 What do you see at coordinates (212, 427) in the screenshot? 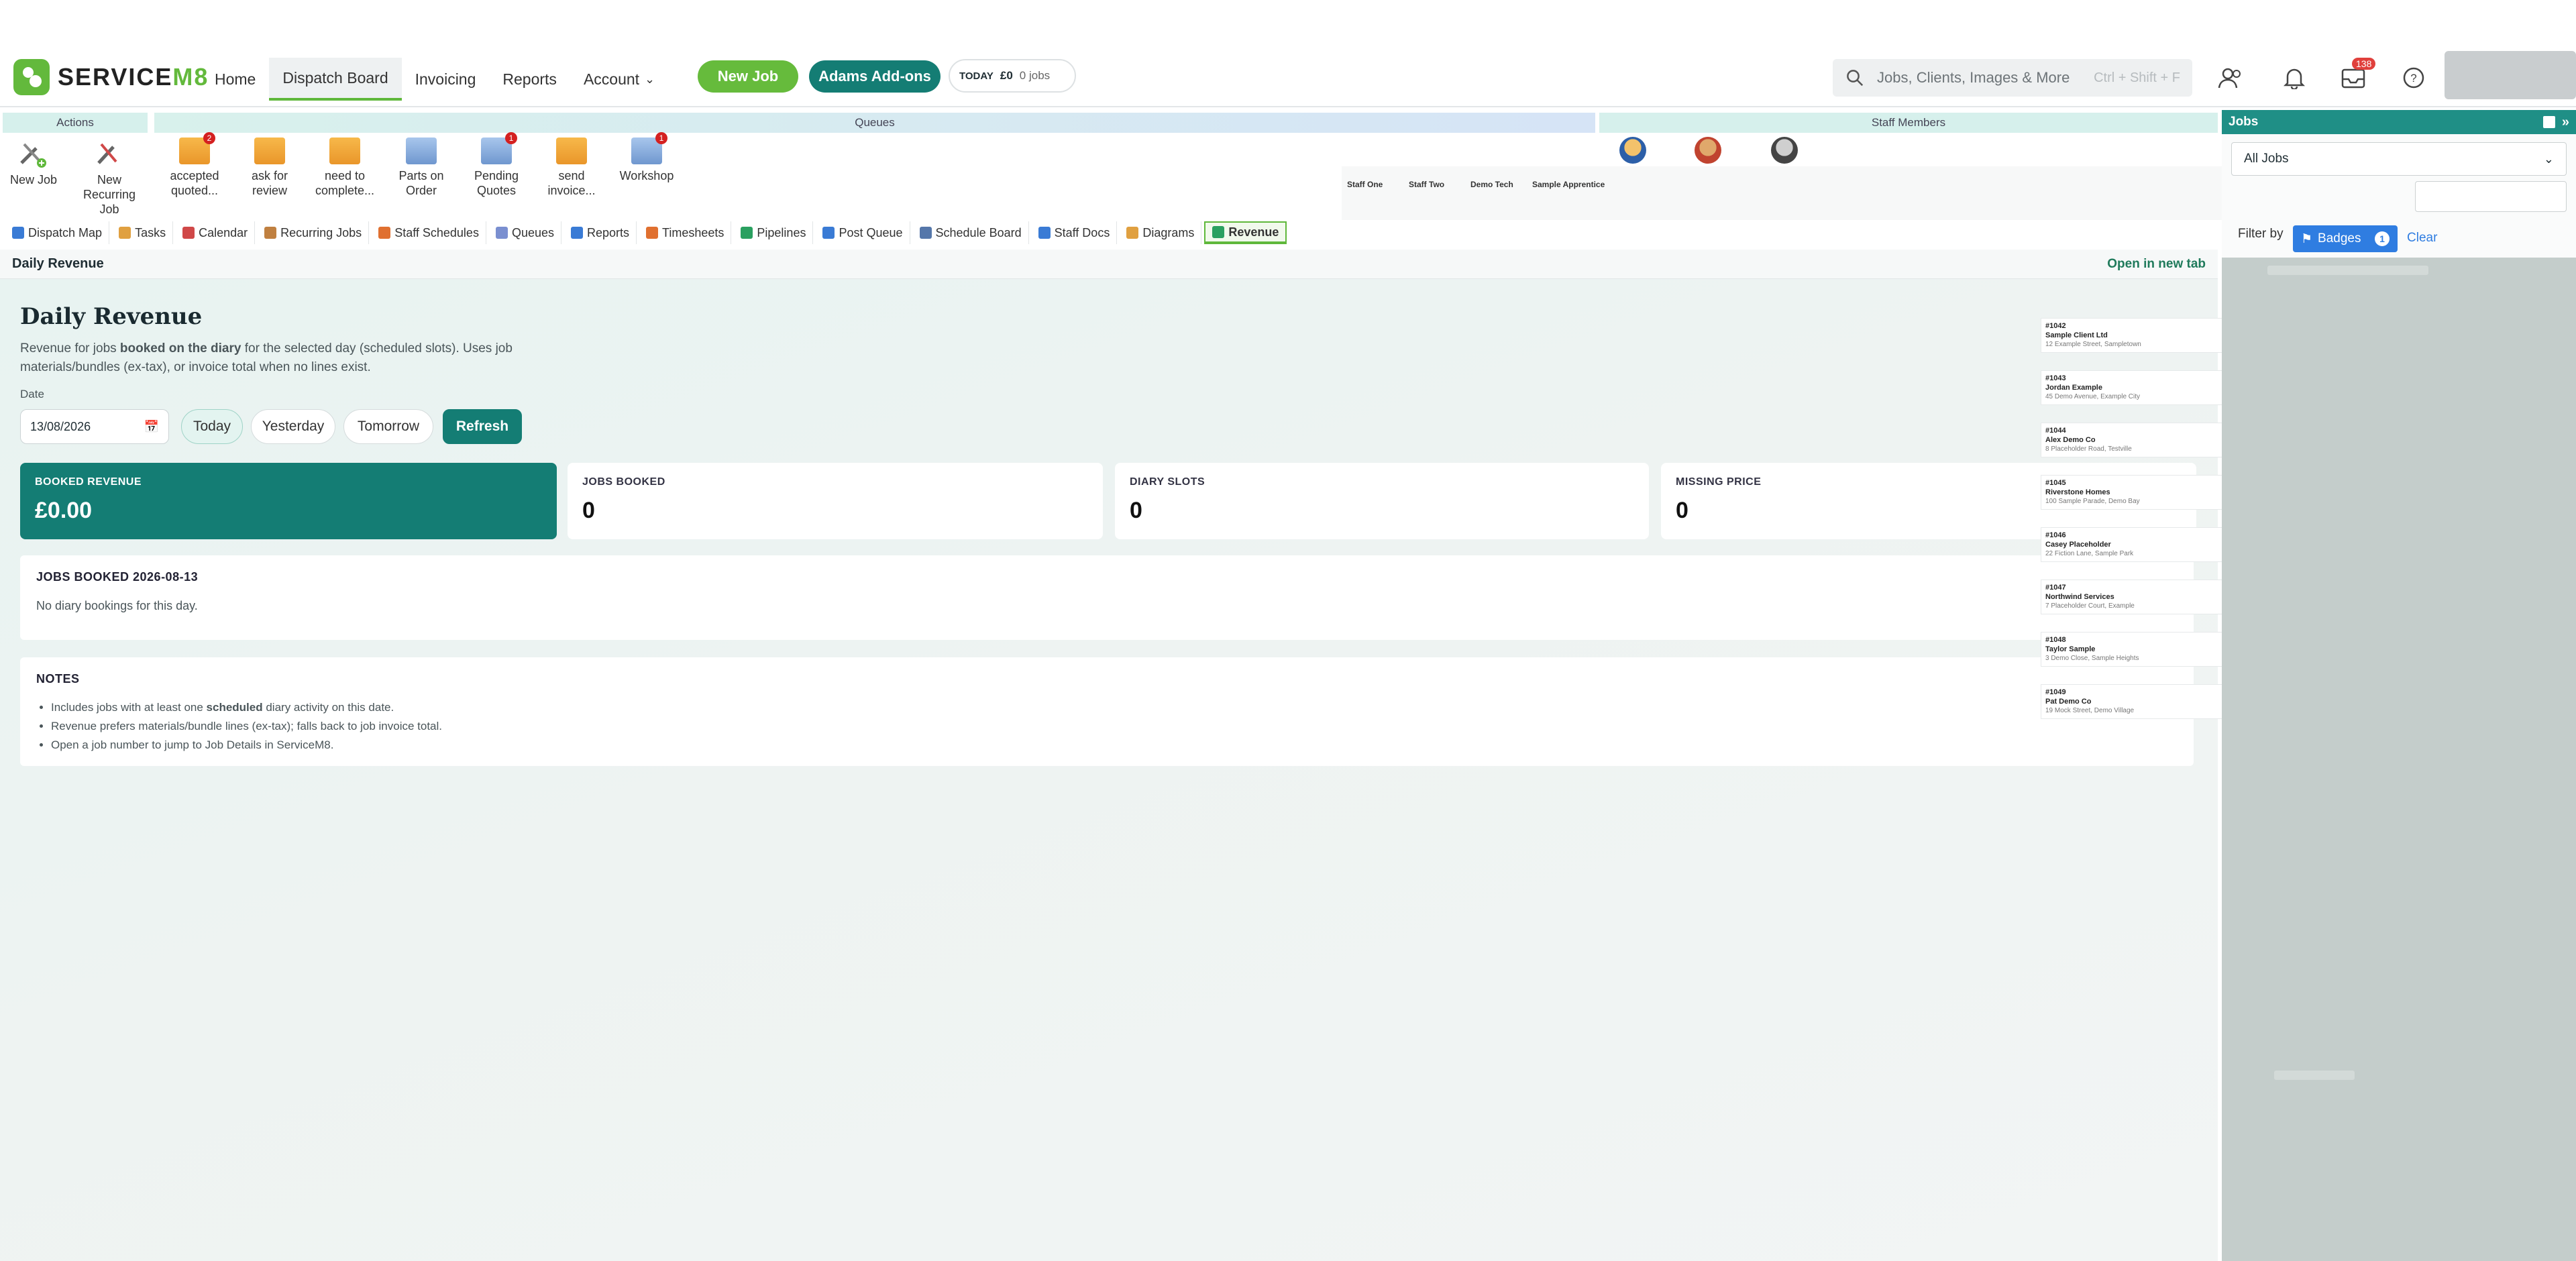
I see `today-button: Today` at bounding box center [212, 427].